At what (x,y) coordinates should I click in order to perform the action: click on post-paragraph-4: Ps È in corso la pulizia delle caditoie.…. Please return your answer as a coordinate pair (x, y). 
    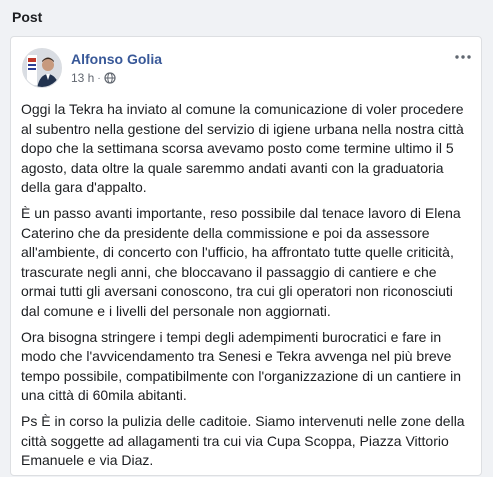
    Looking at the image, I should click on (243, 440).